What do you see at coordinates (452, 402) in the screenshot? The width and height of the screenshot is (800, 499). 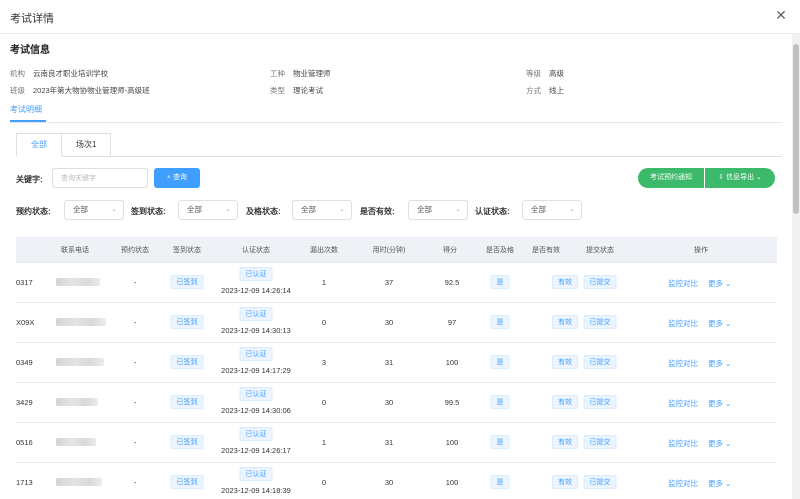 I see `cell-score: 99.5` at bounding box center [452, 402].